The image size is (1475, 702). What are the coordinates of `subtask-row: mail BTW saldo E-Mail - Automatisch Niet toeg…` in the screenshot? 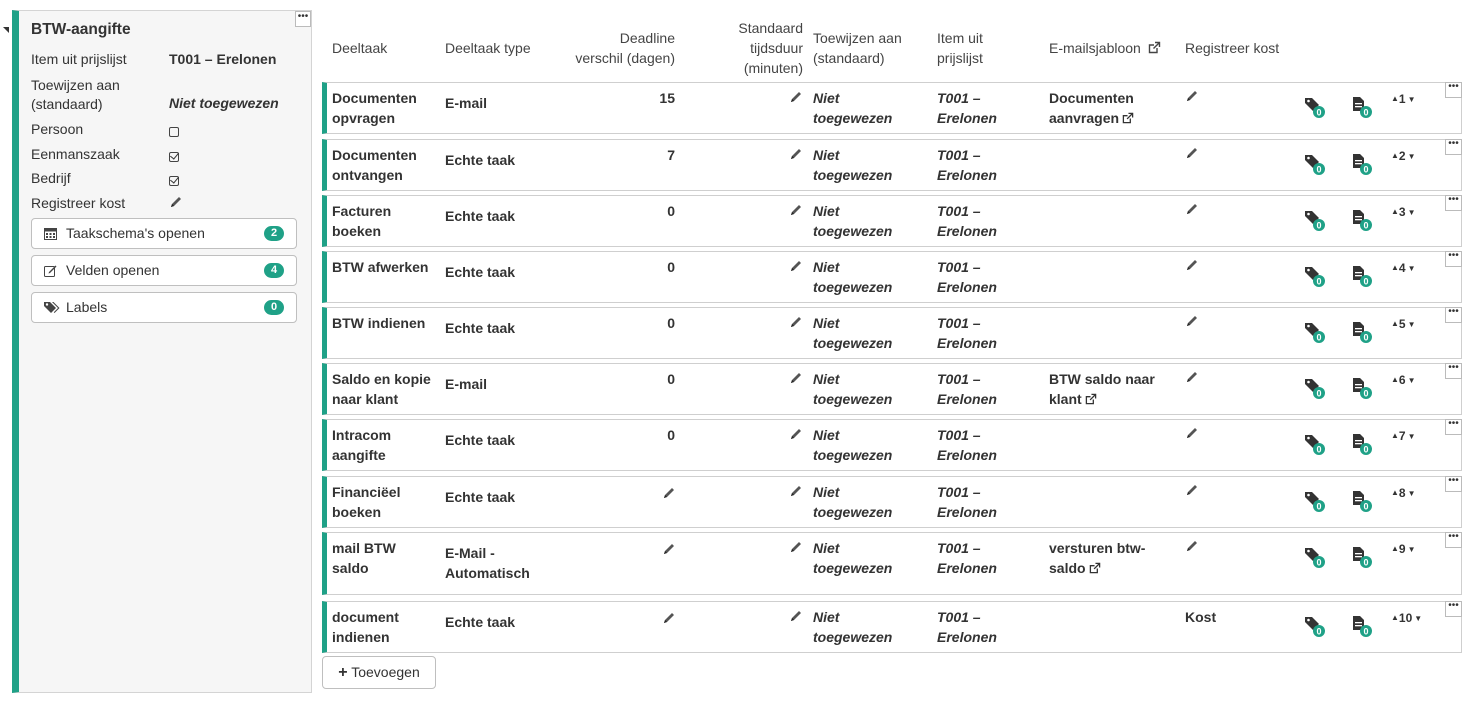 It's located at (892, 563).